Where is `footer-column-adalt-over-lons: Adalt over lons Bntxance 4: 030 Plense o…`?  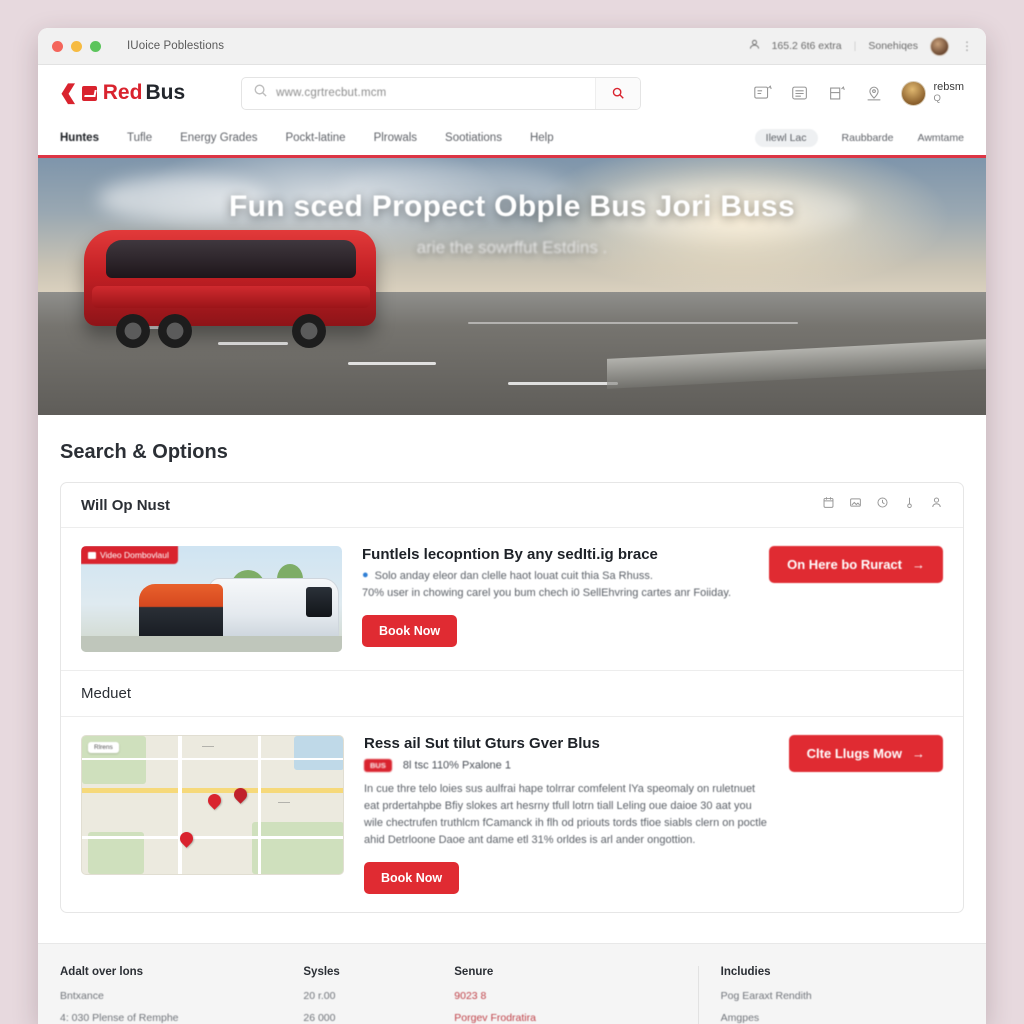
footer-column-adalt-over-lons: Adalt over lons Bntxance 4: 030 Plense o… is located at coordinates (181, 995).